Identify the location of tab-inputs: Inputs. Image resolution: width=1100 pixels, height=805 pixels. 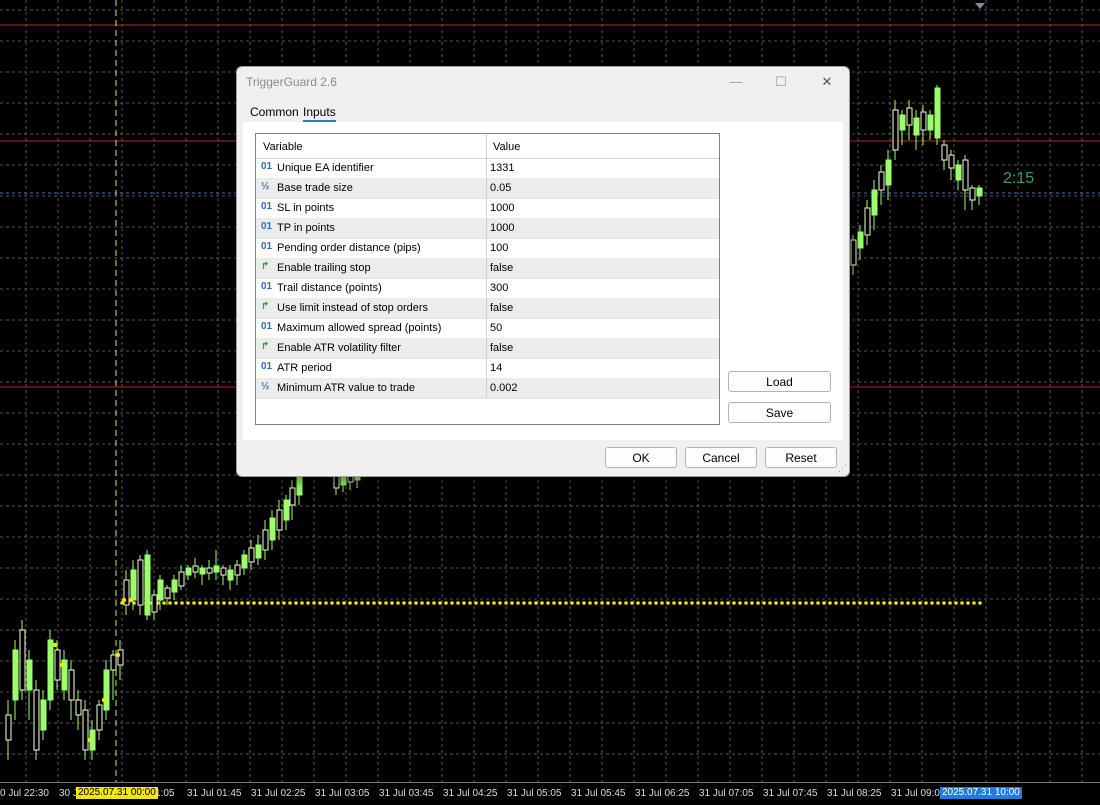
(319, 113).